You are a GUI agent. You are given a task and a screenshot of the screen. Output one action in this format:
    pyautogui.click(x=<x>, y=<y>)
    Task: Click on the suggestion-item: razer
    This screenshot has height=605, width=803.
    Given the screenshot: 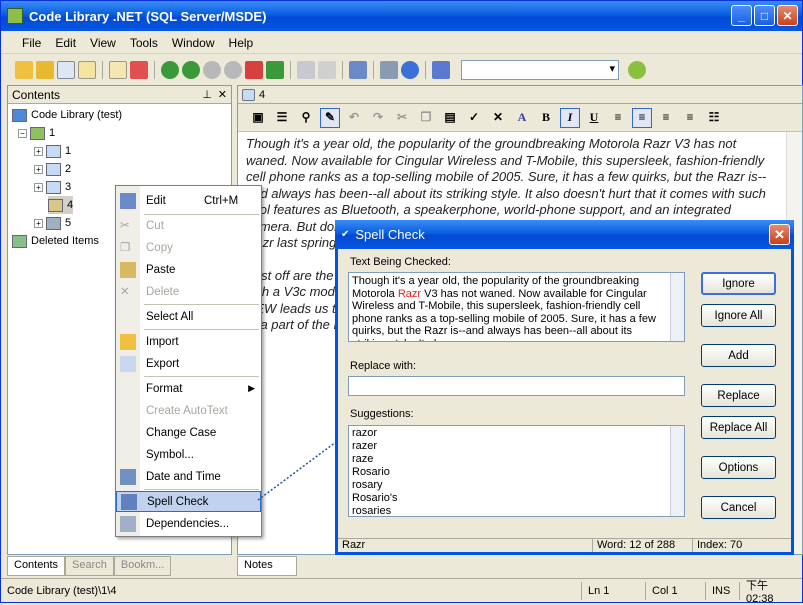 What is the action you would take?
    pyautogui.click(x=516, y=446)
    